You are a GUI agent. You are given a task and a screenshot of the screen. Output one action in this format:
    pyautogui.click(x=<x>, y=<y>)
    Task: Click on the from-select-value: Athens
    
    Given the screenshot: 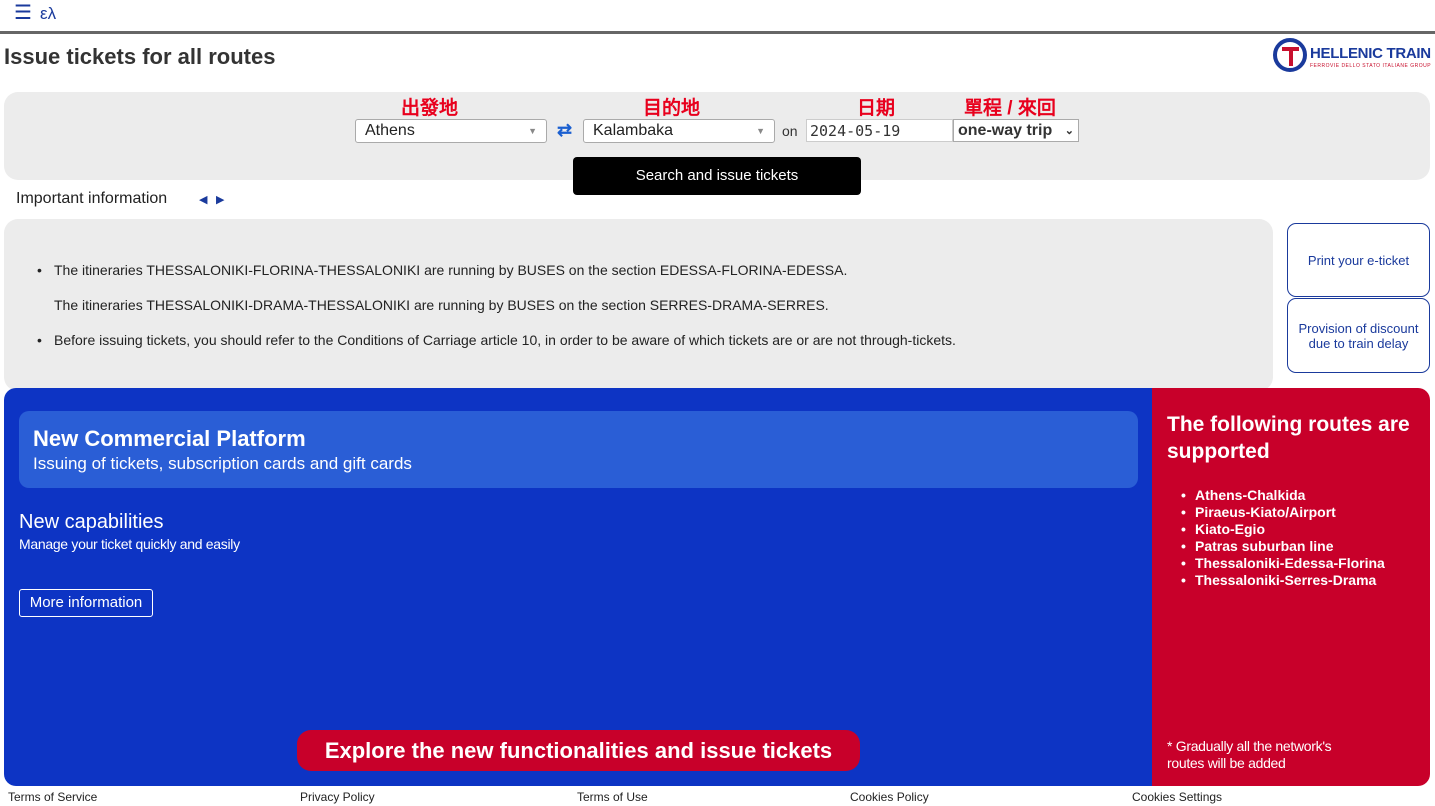 What is the action you would take?
    pyautogui.click(x=390, y=130)
    